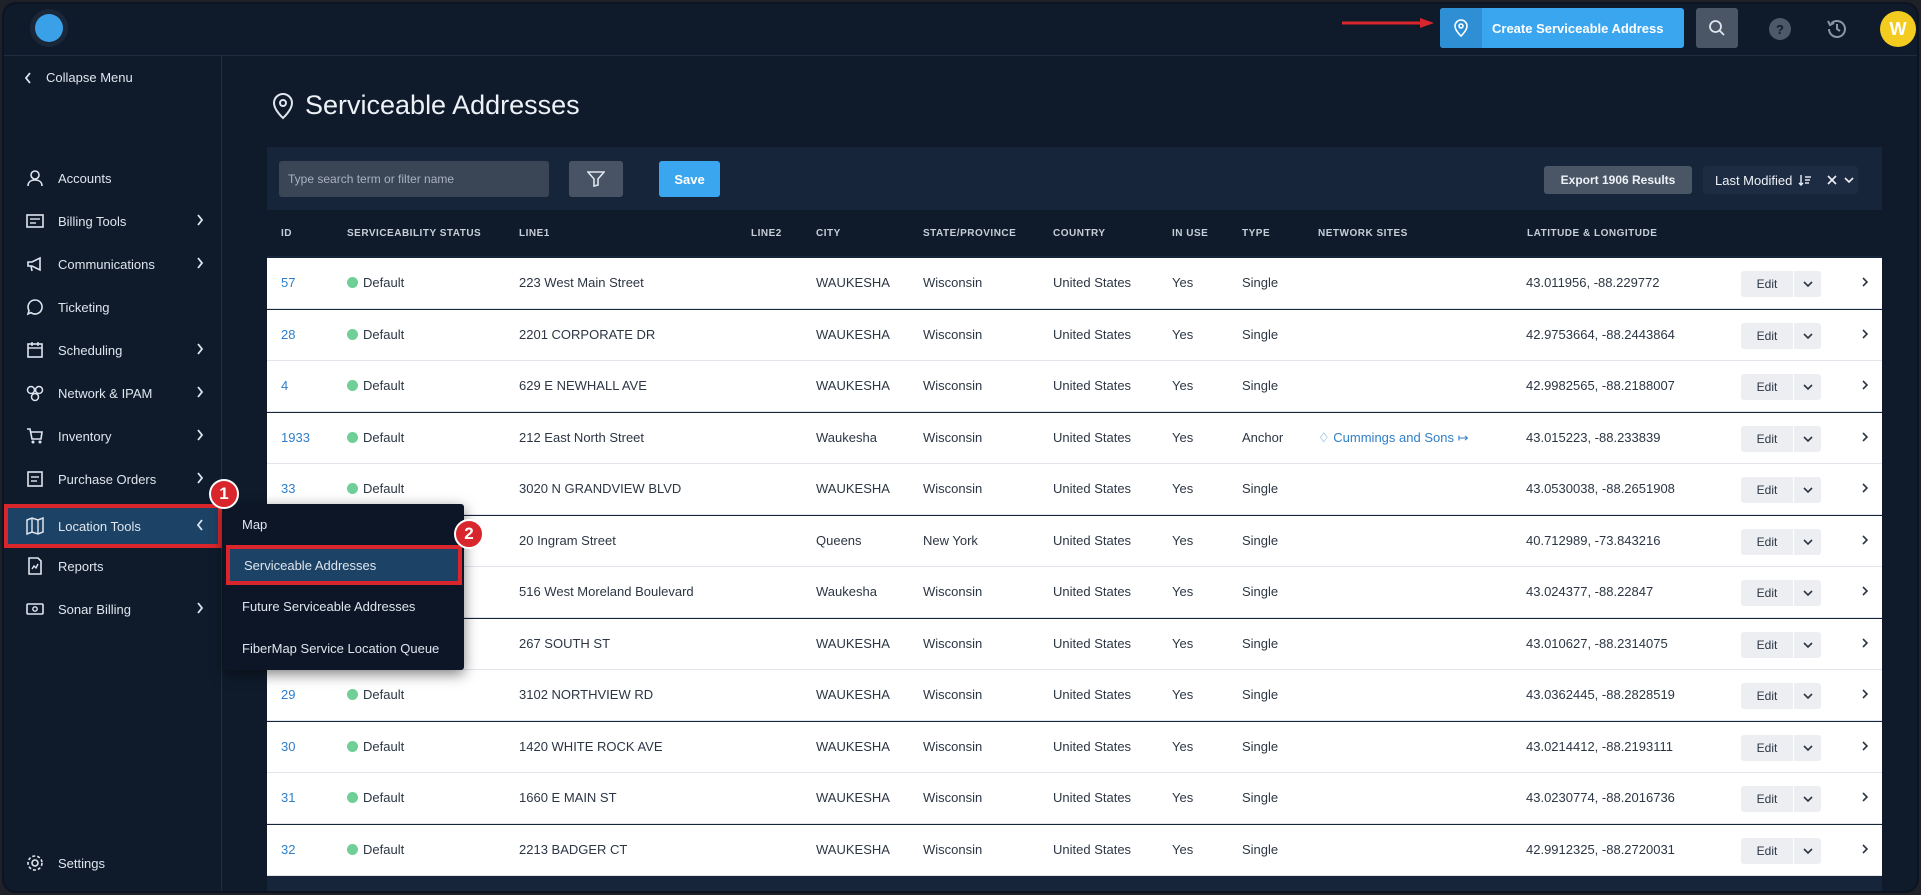 The height and width of the screenshot is (895, 1921). Describe the element at coordinates (113, 566) in the screenshot. I see `sidebar-item-reports: Reports` at that location.